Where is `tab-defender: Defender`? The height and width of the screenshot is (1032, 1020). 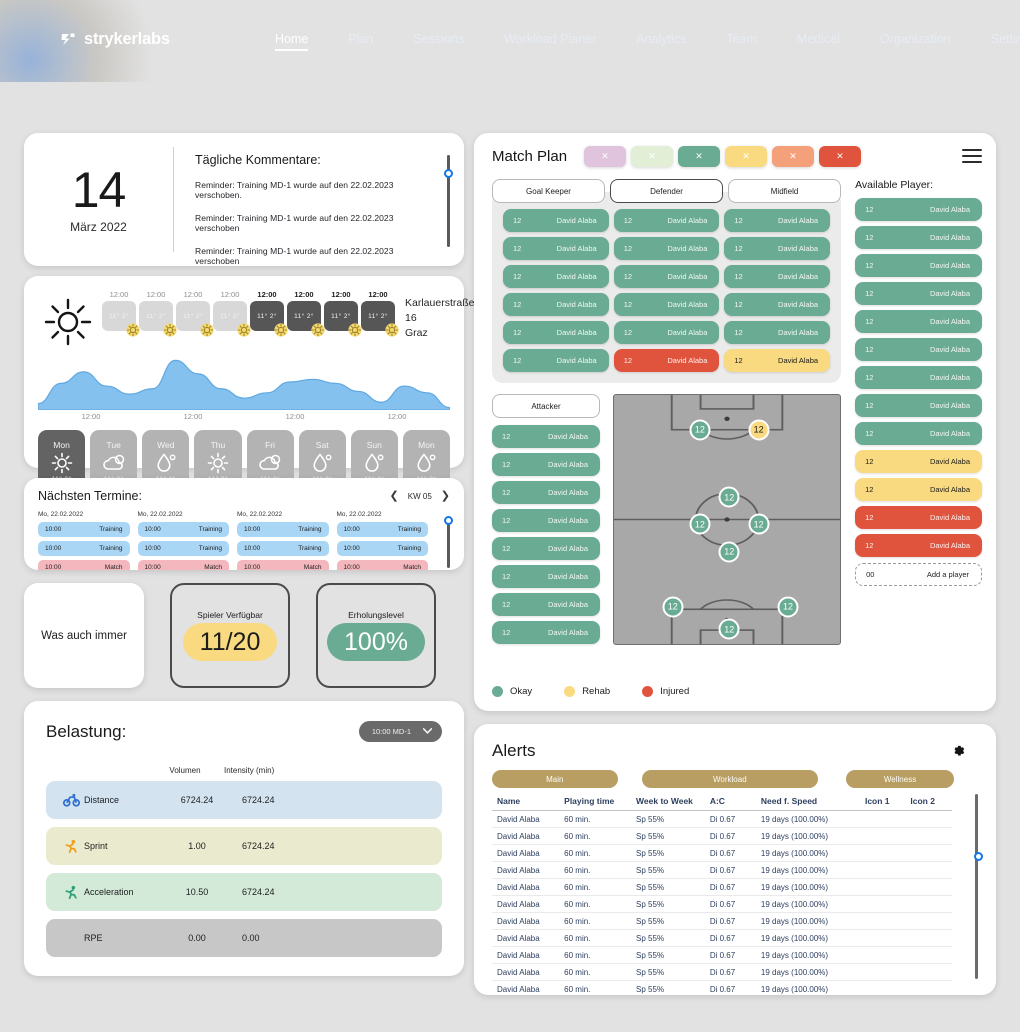
tab-defender: Defender is located at coordinates (667, 191).